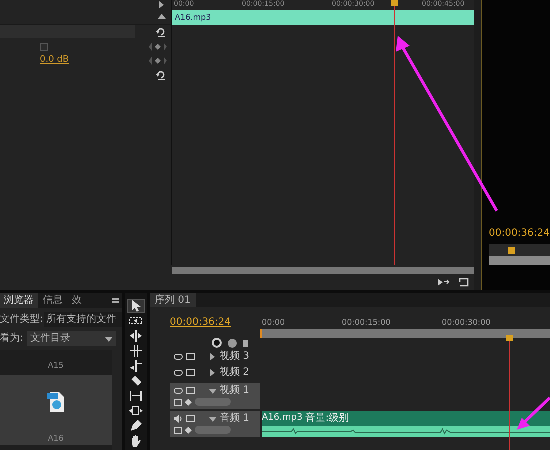 The image size is (550, 450). I want to click on track-name: 视频 2, so click(235, 372).